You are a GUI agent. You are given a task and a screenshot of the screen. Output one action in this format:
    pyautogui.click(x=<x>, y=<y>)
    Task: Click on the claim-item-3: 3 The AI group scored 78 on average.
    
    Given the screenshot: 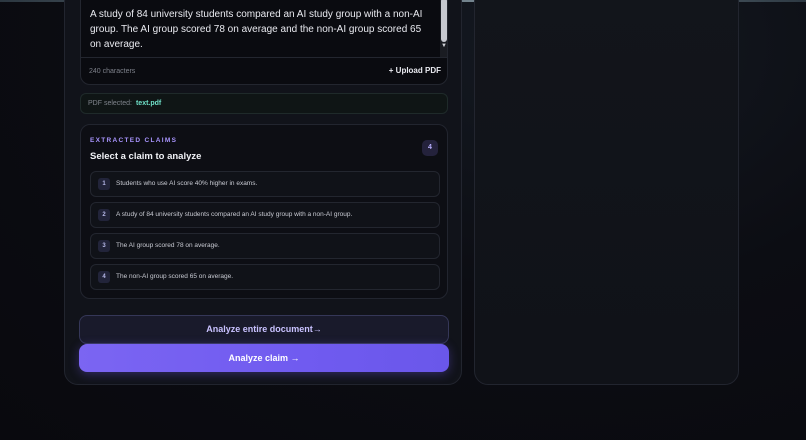 What is the action you would take?
    pyautogui.click(x=265, y=246)
    